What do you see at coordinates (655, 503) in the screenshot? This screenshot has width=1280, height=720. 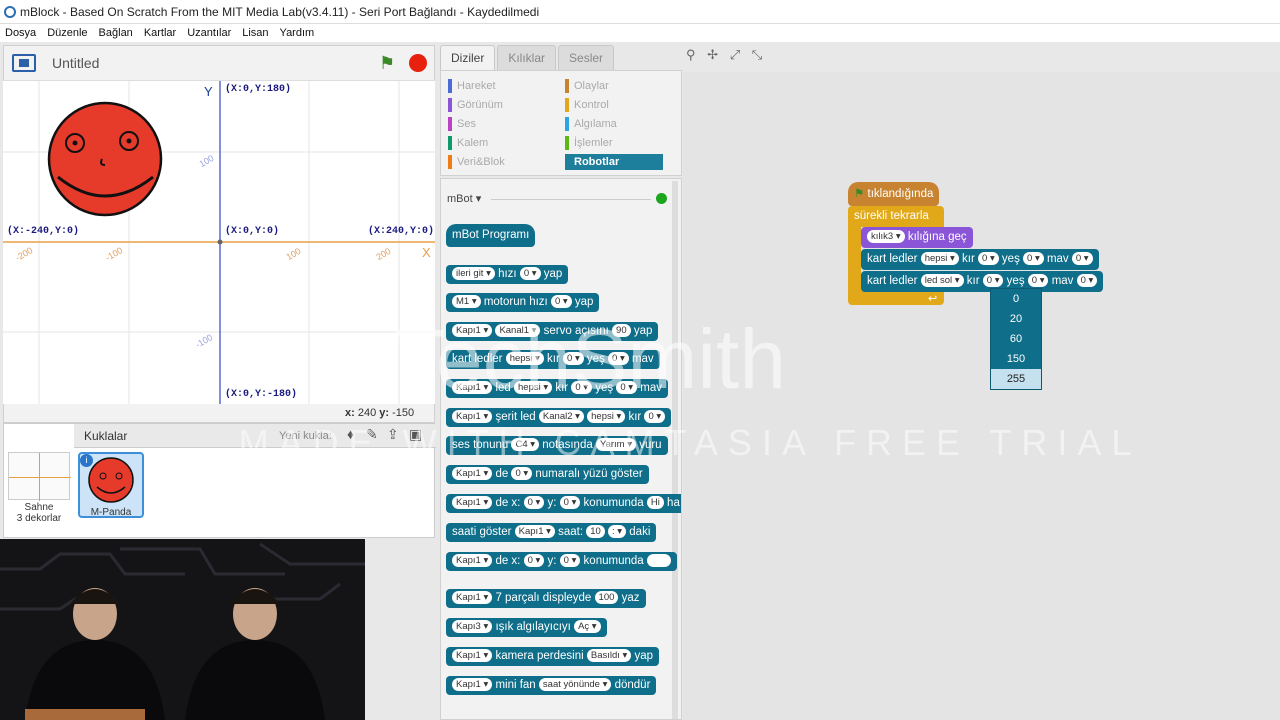 I see `block-input-field: Hi` at bounding box center [655, 503].